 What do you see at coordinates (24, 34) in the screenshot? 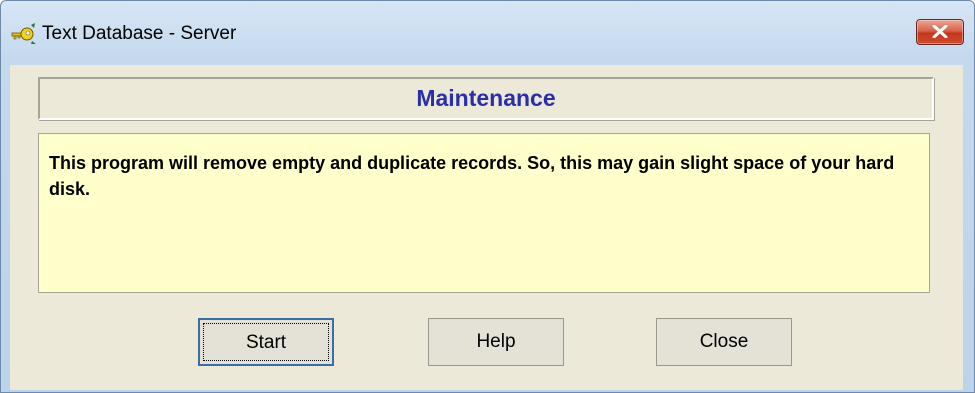
I see `key-icon` at bounding box center [24, 34].